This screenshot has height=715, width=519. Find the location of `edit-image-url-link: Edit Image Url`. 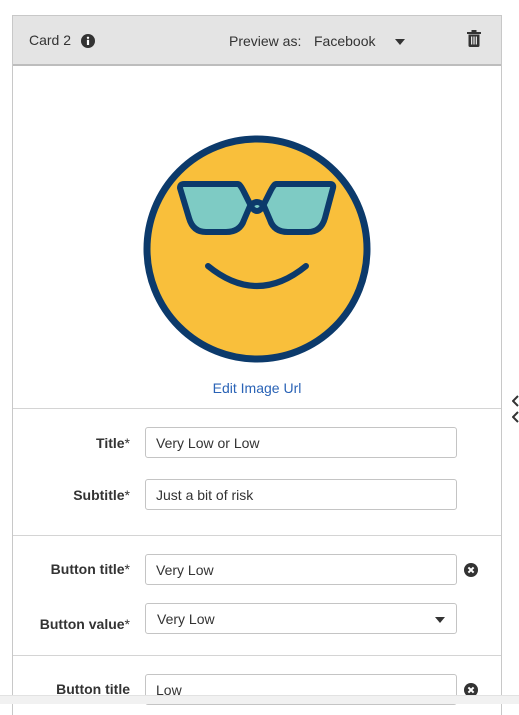

edit-image-url-link: Edit Image Url is located at coordinates (257, 388).